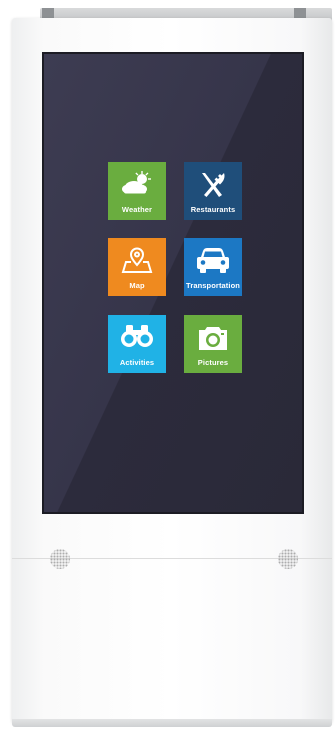 Image resolution: width=336 pixels, height=733 pixels. Describe the element at coordinates (136, 182) in the screenshot. I see `weather-icon` at that location.